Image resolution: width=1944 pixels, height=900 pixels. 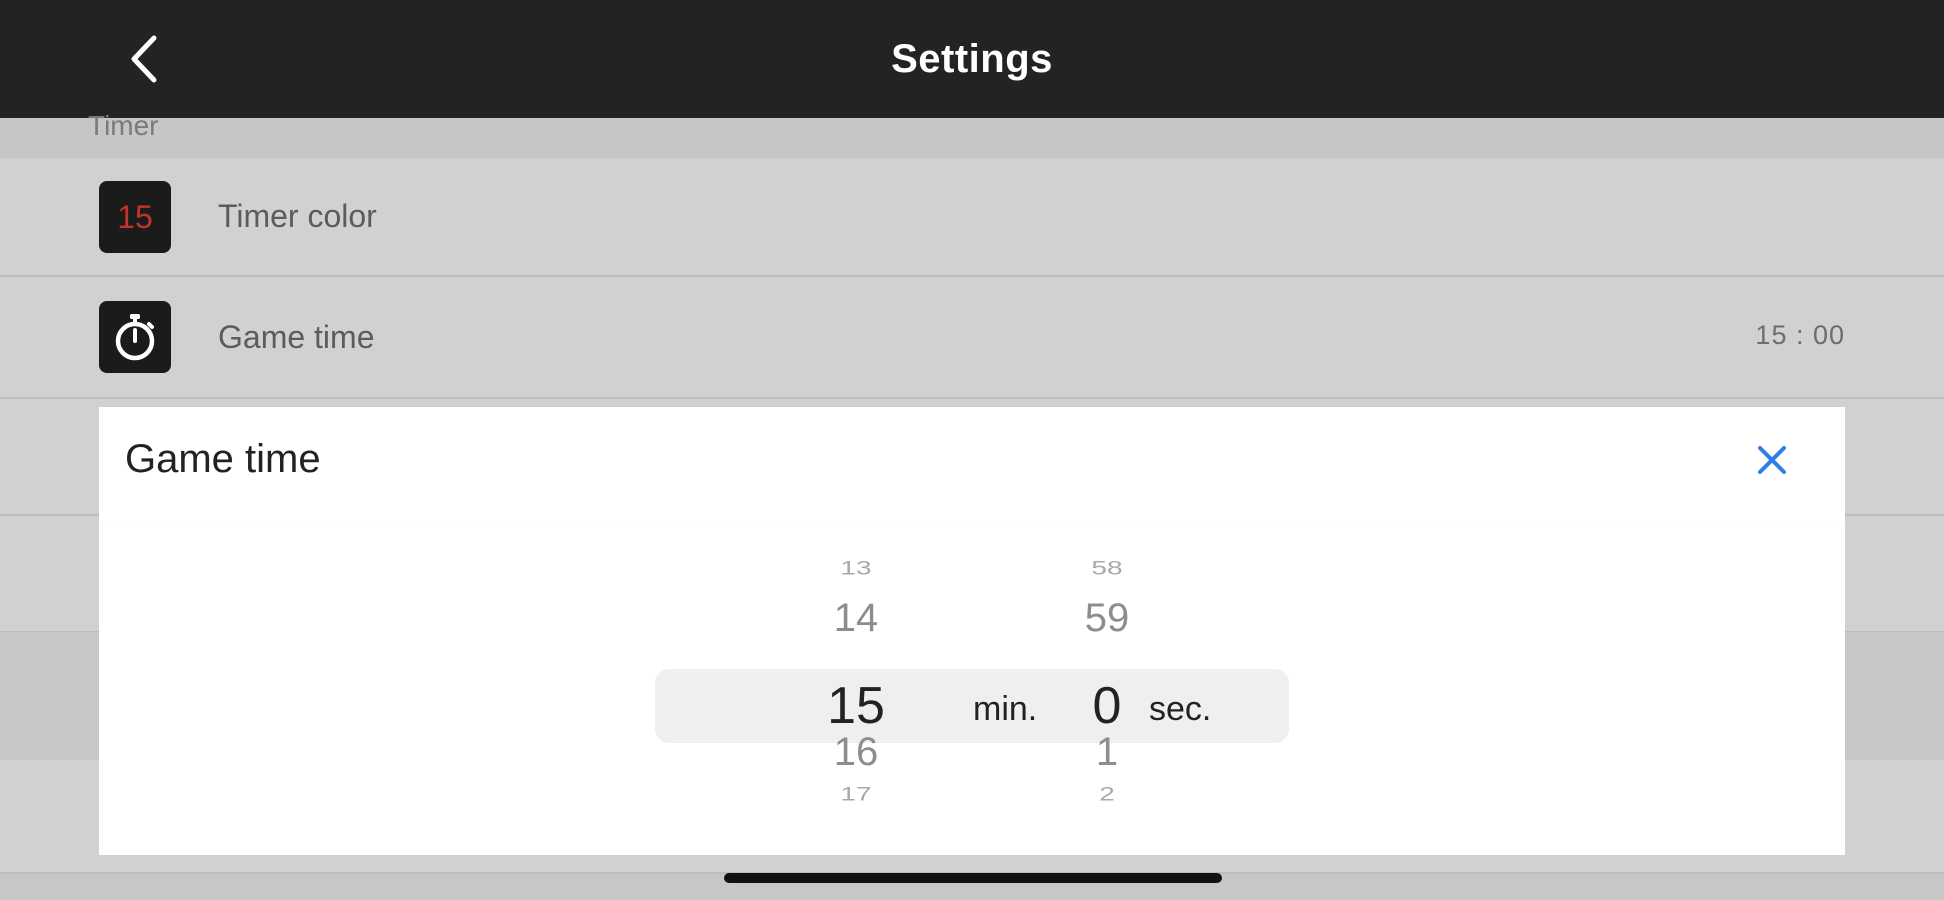 What do you see at coordinates (972, 134) in the screenshot?
I see `section-header: Timer` at bounding box center [972, 134].